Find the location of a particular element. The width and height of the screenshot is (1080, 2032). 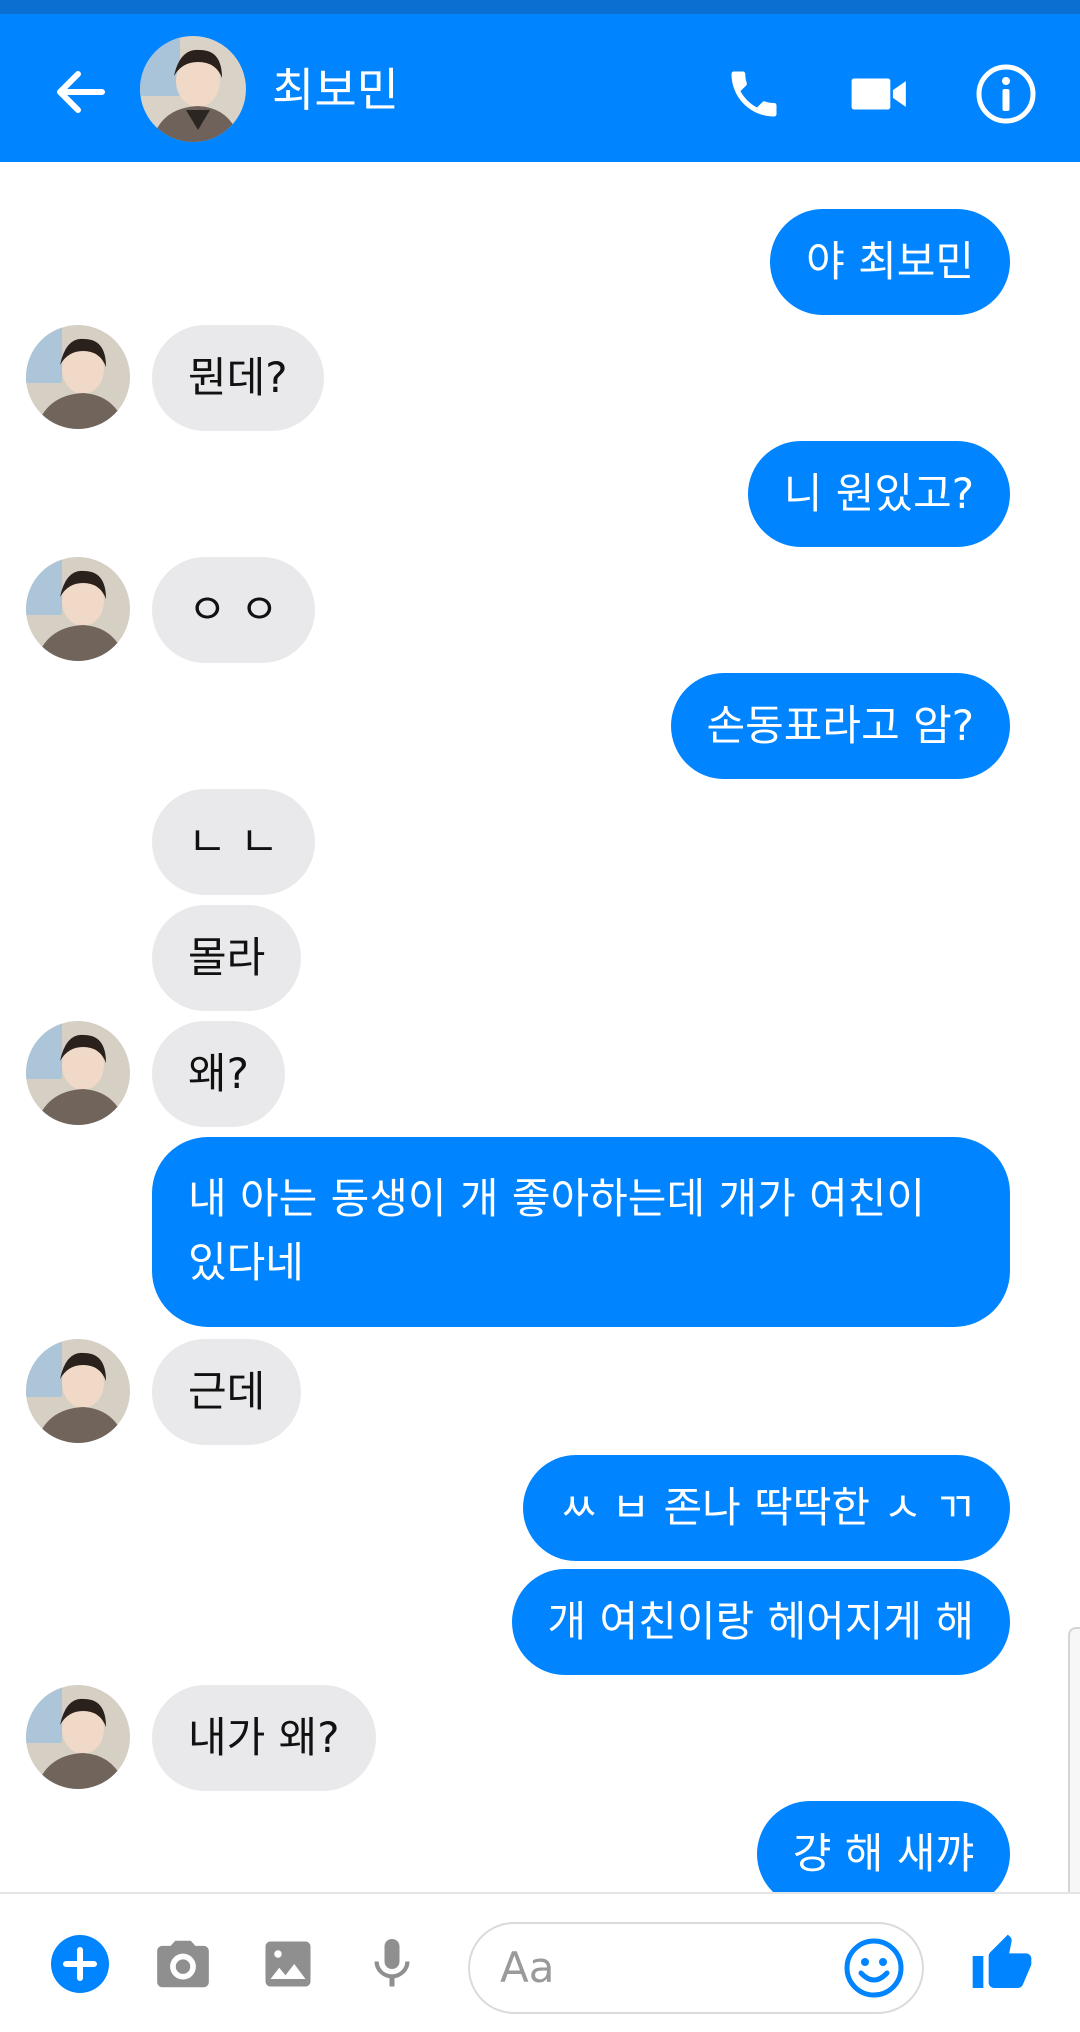

image-icon is located at coordinates (288, 1964).